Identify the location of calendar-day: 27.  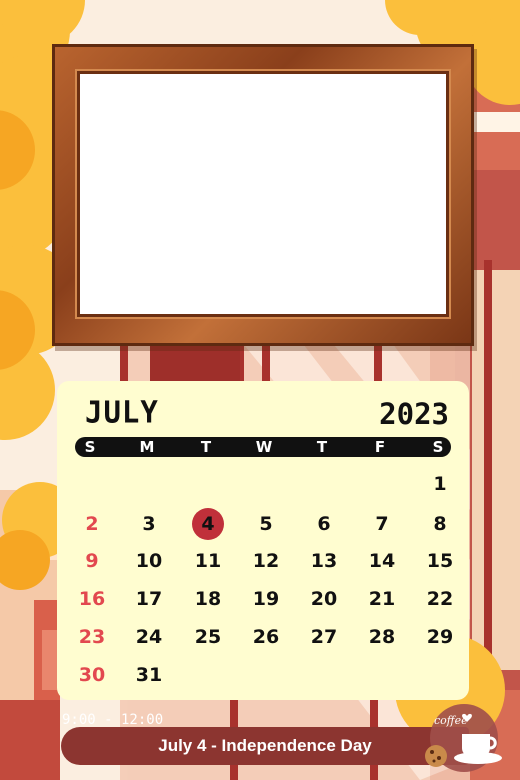
(324, 637).